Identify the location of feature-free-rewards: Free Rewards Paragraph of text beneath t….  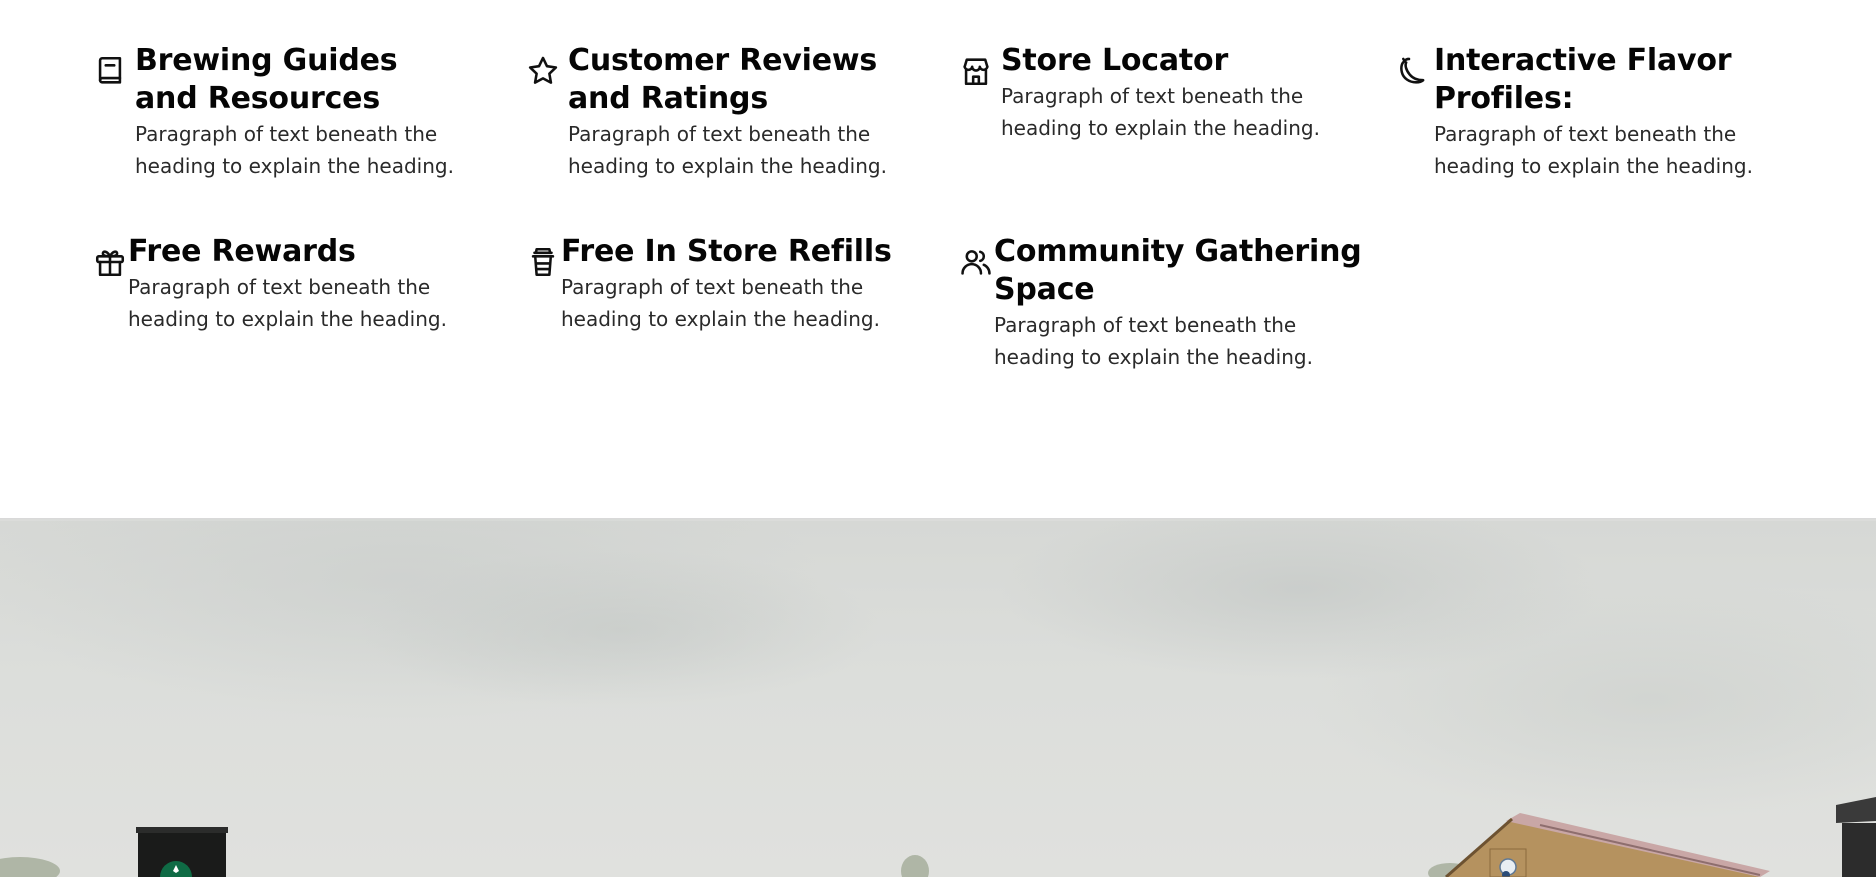
(298, 284).